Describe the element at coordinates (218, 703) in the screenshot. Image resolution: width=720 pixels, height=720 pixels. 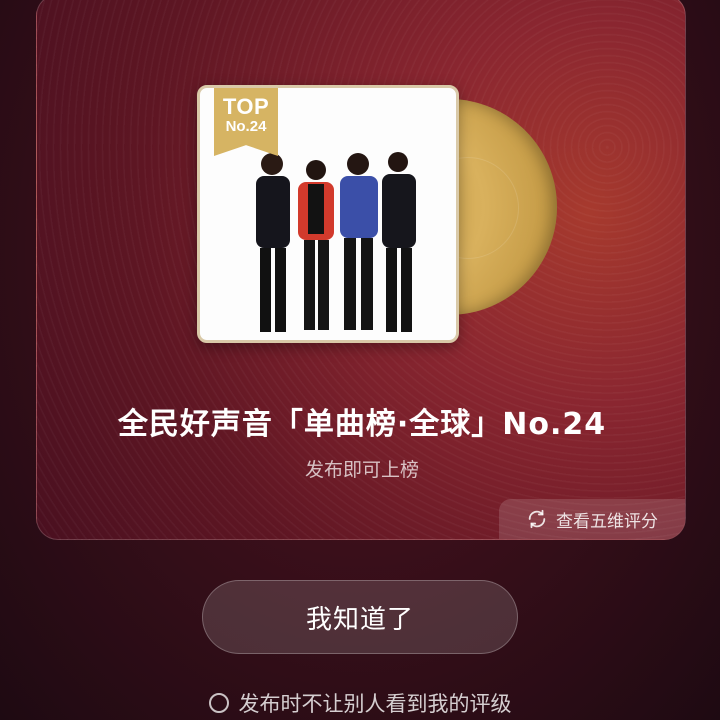
I see `radio-button` at that location.